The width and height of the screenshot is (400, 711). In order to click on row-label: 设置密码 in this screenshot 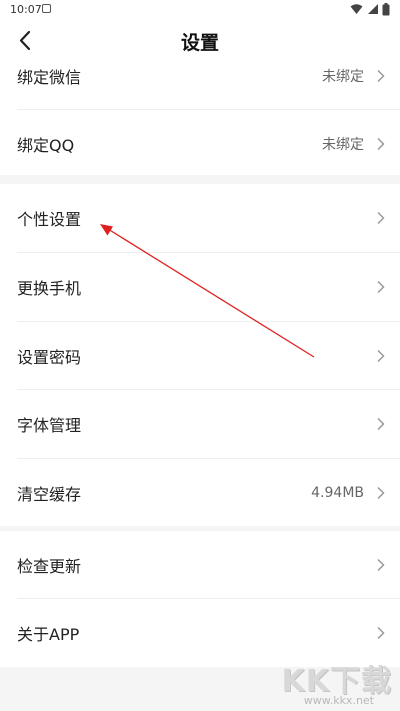, I will do `click(49, 357)`.